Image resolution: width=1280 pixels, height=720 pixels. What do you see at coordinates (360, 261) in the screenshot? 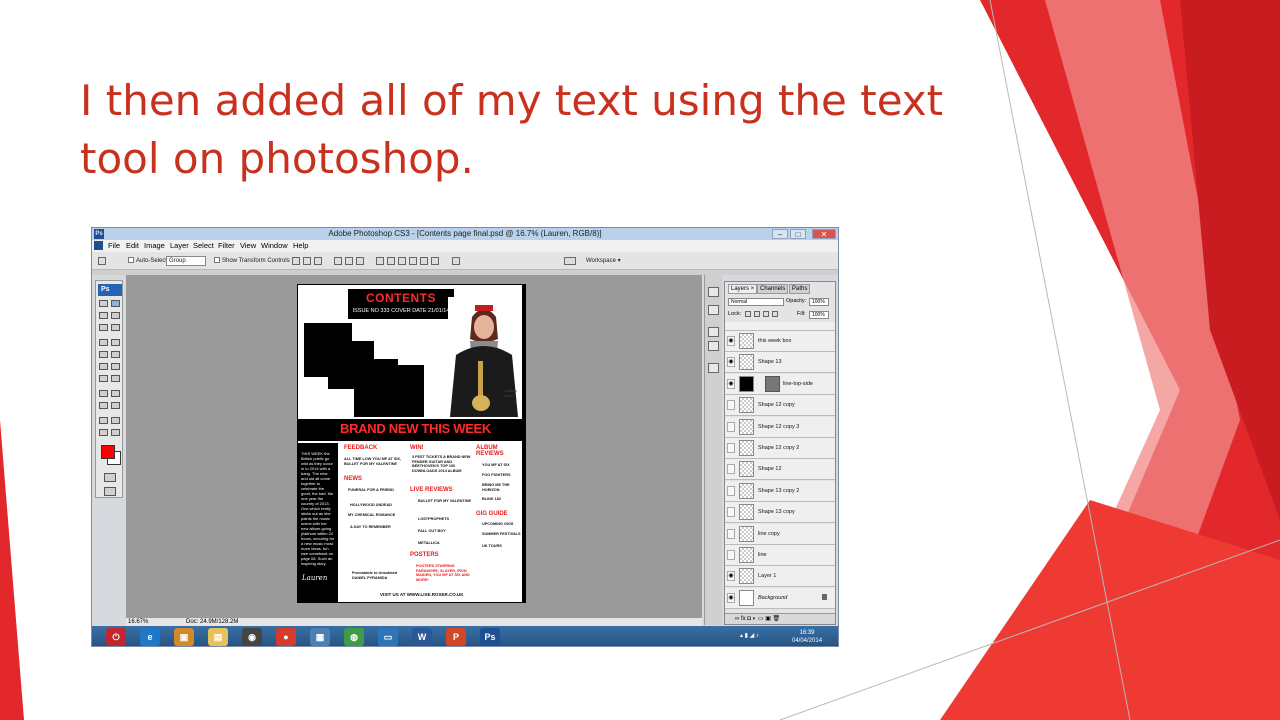
I see `align-right-icon` at bounding box center [360, 261].